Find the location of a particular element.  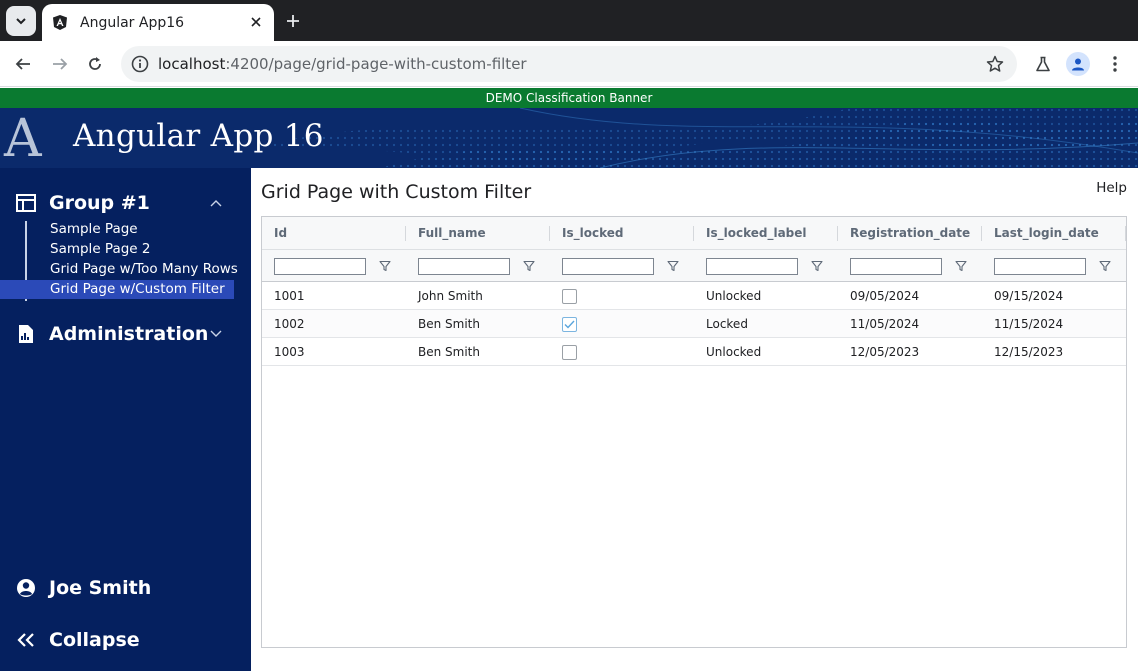

column-header-full-name: Full_name is located at coordinates (478, 233).